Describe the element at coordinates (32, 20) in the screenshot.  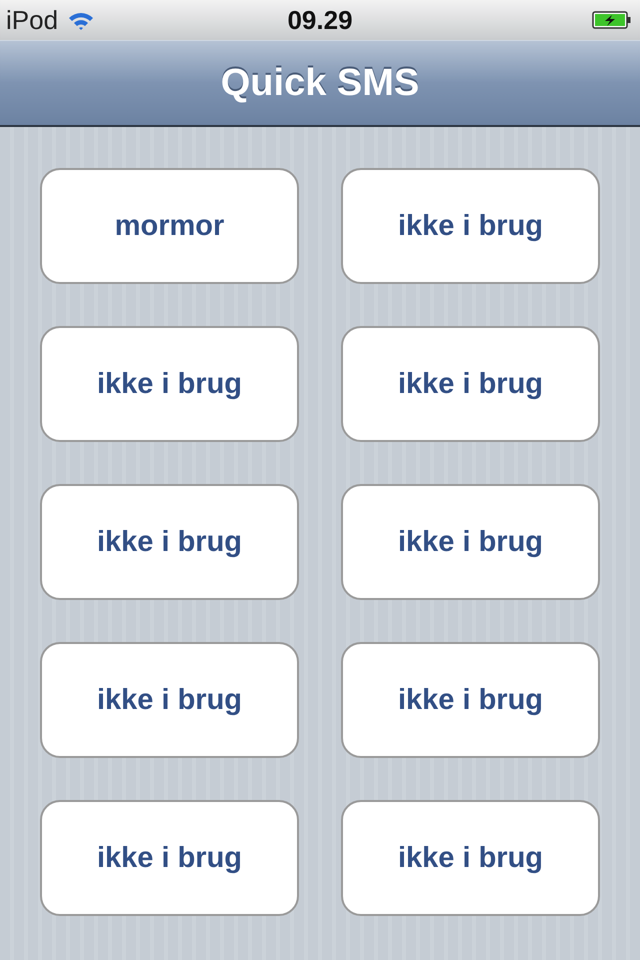
I see `carrier-name: iPod` at that location.